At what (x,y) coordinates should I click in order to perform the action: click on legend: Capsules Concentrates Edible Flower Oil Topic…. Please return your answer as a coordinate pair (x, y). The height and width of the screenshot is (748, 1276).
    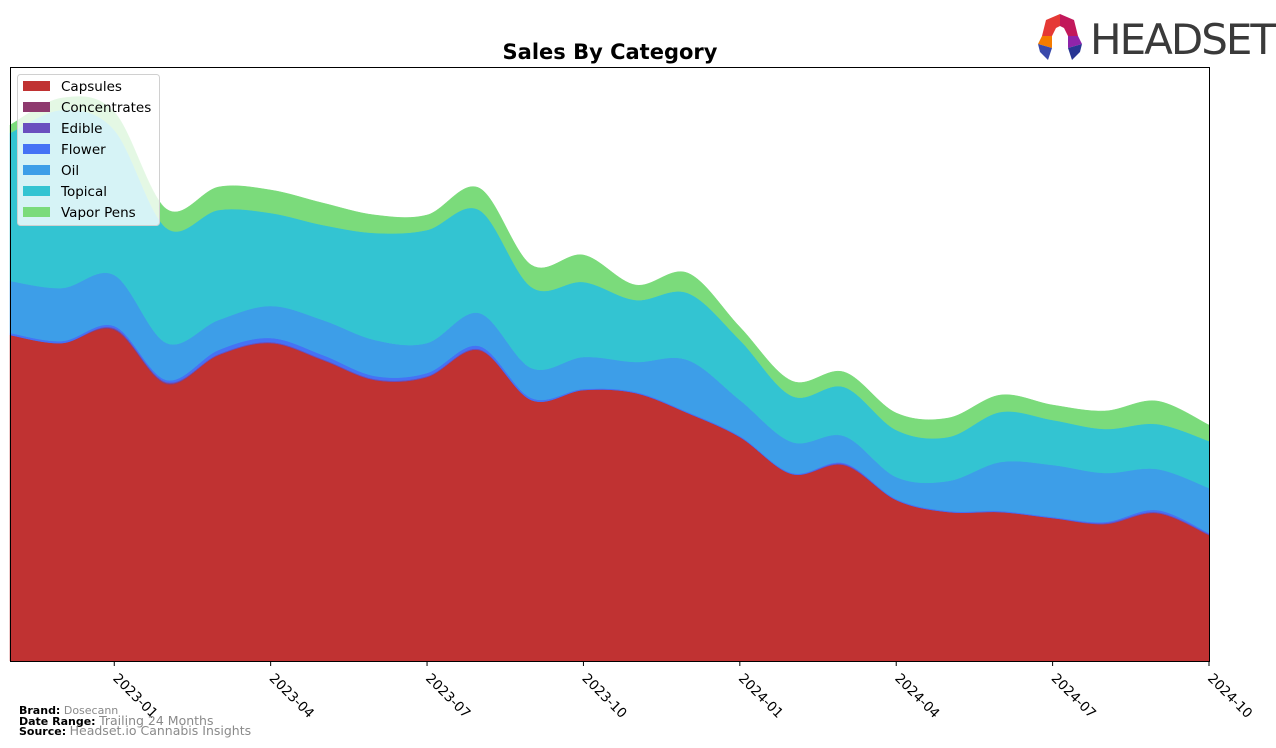
    Looking at the image, I should click on (88, 150).